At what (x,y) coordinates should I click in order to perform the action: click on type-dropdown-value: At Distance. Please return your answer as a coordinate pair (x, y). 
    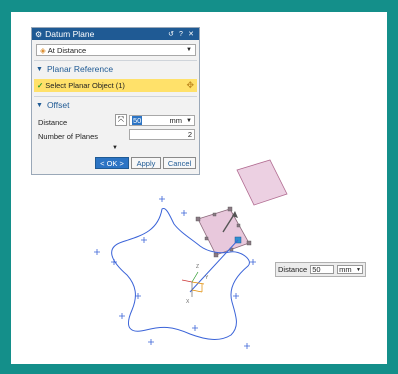
    Looking at the image, I should click on (67, 50).